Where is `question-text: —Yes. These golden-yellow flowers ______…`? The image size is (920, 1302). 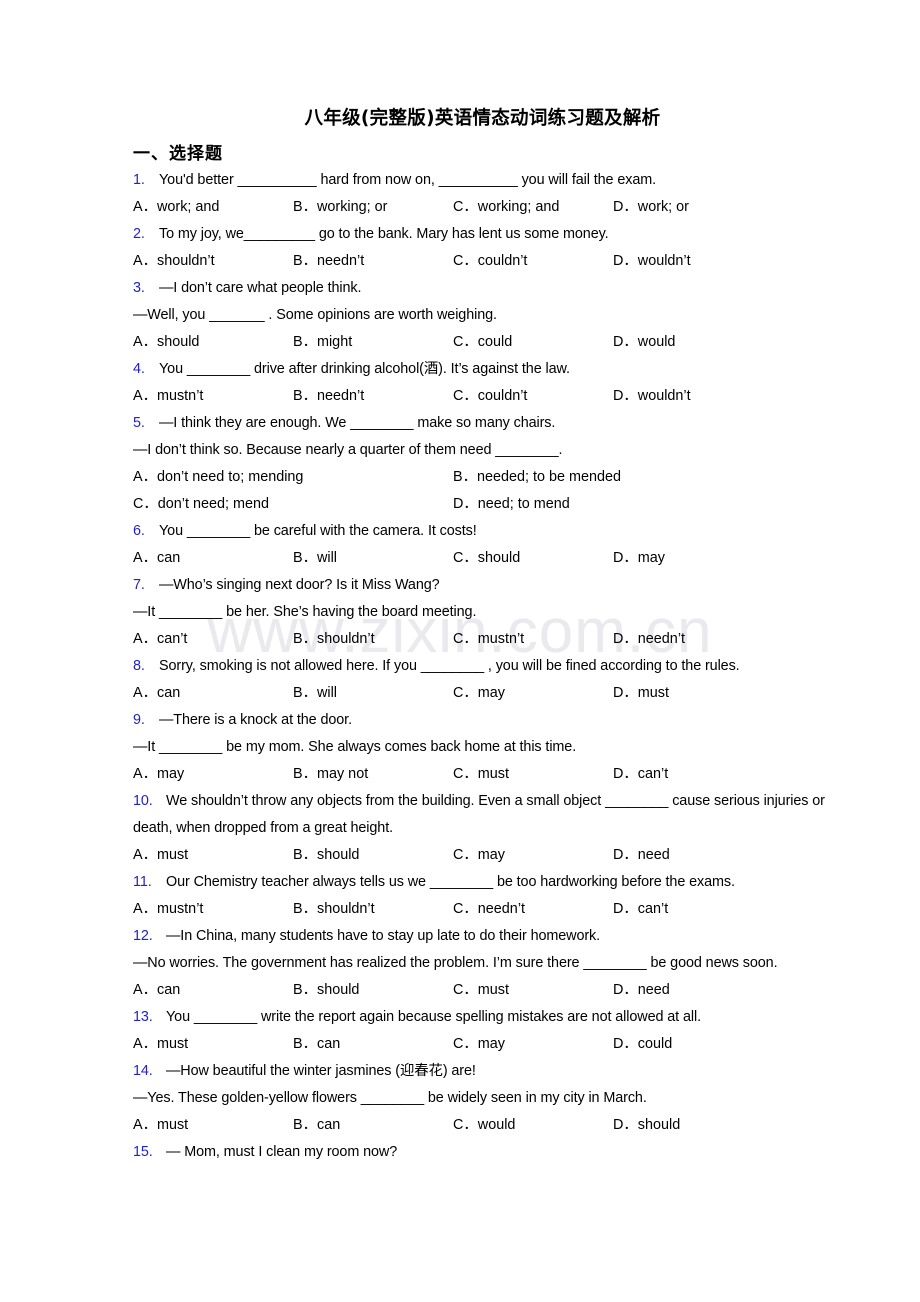 question-text: —Yes. These golden-yellow flowers ______… is located at coordinates (390, 1098).